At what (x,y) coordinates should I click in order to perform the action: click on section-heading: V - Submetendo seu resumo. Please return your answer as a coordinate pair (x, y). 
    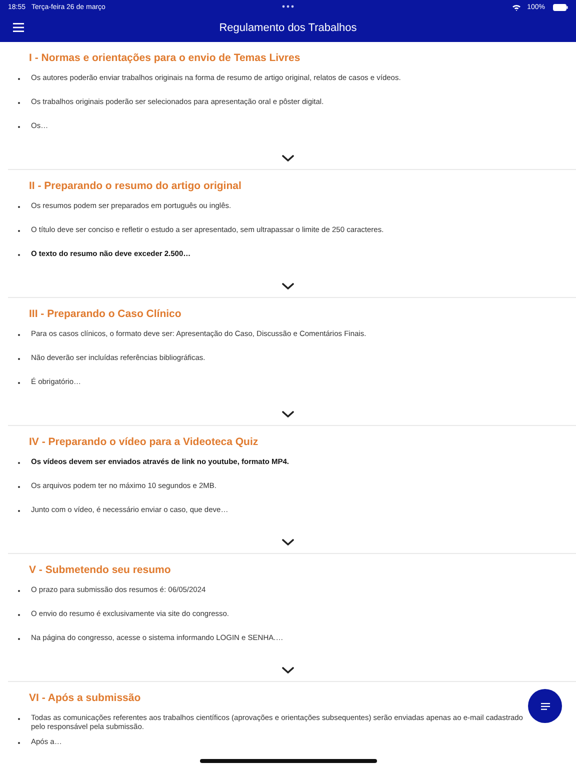
    Looking at the image, I should click on (100, 570).